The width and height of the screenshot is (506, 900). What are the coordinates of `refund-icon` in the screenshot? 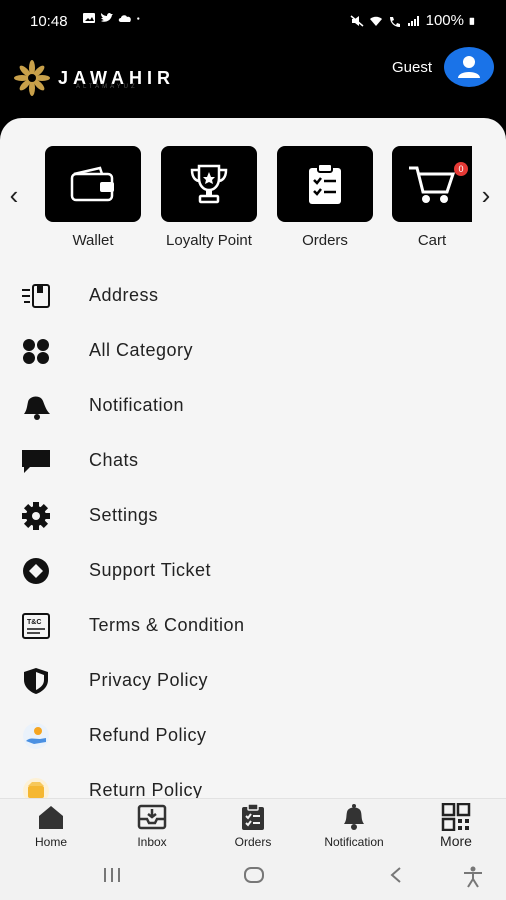 It's located at (36, 736).